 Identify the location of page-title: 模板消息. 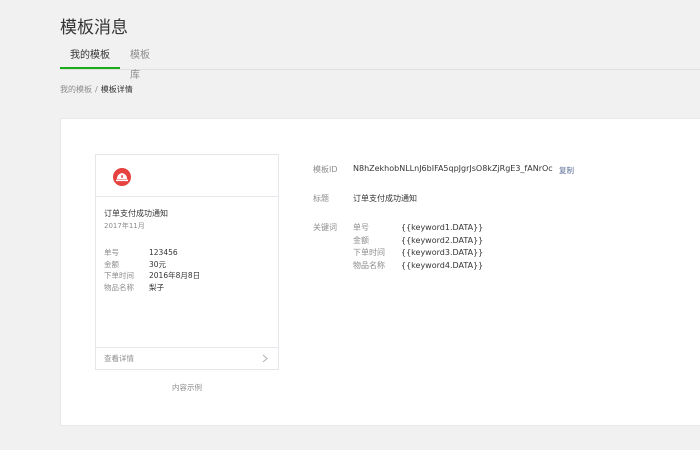
(94, 28).